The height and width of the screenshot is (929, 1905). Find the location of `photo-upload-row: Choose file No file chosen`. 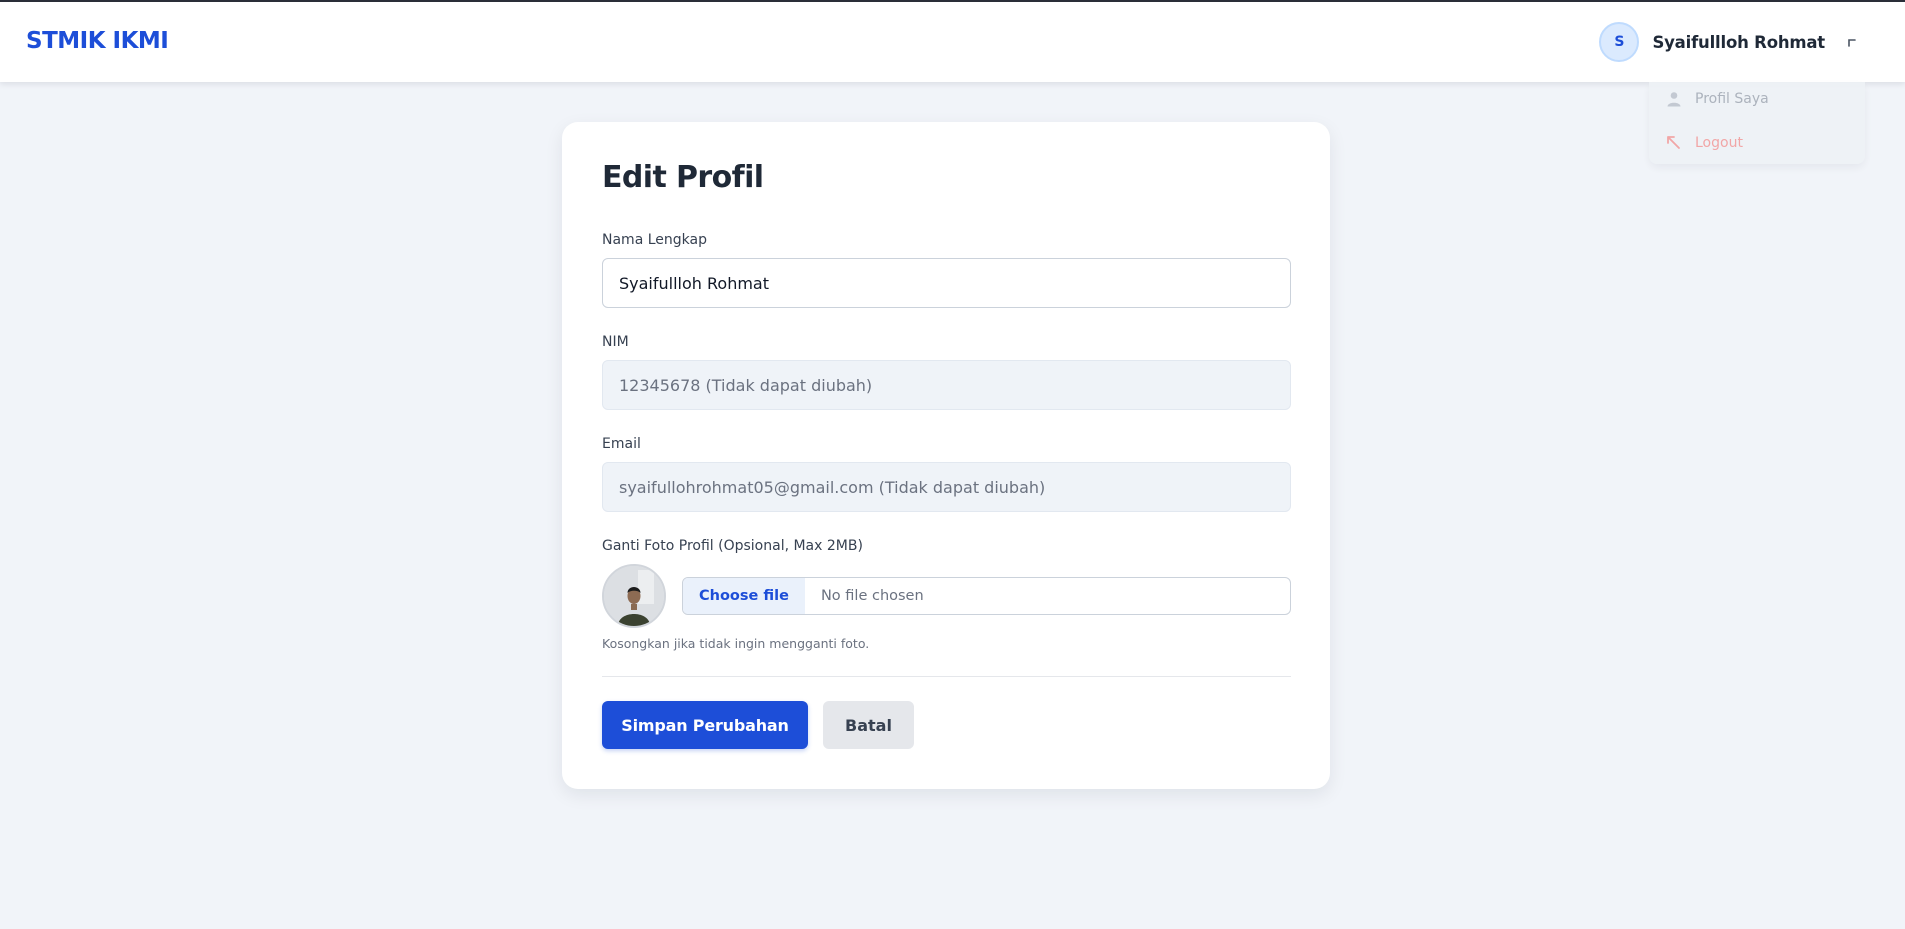

photo-upload-row: Choose file No file chosen is located at coordinates (946, 596).